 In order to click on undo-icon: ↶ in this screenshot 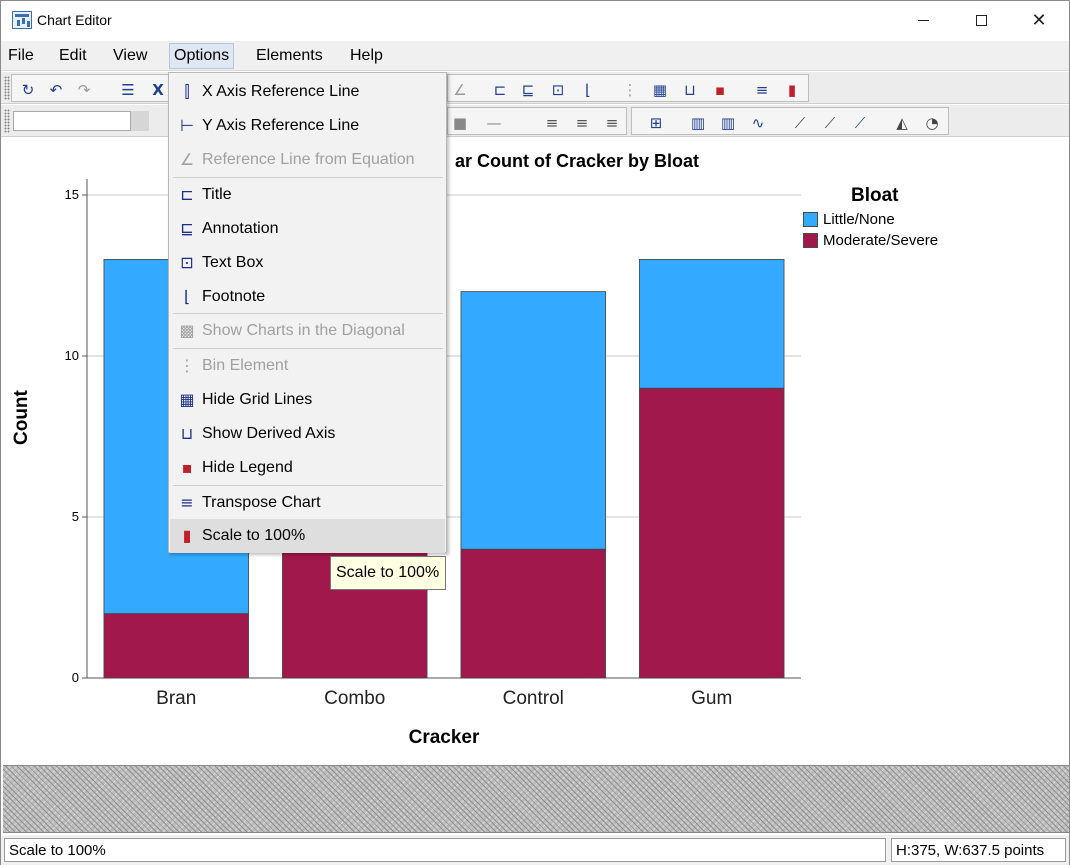, I will do `click(56, 90)`.